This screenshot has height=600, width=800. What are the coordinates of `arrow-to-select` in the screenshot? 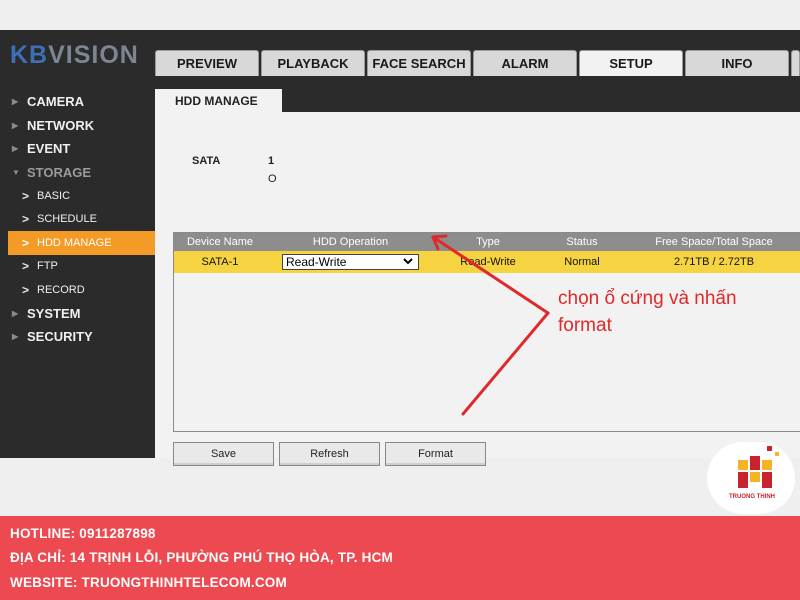 It's located at (490, 275).